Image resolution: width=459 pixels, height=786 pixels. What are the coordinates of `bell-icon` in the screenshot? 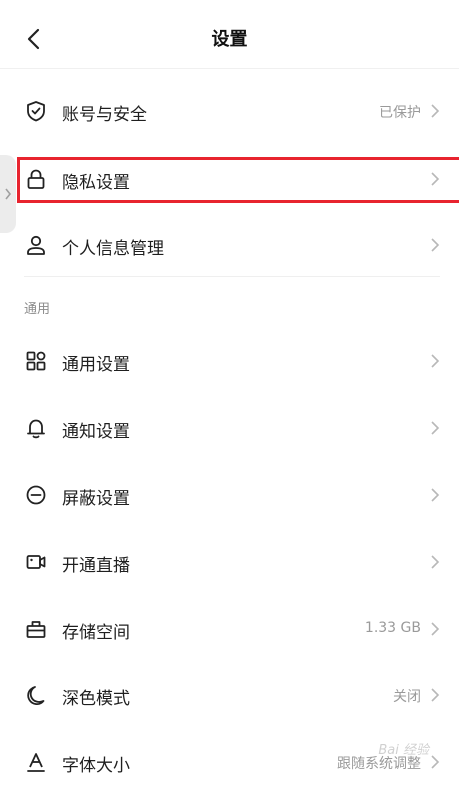 It's located at (36, 428).